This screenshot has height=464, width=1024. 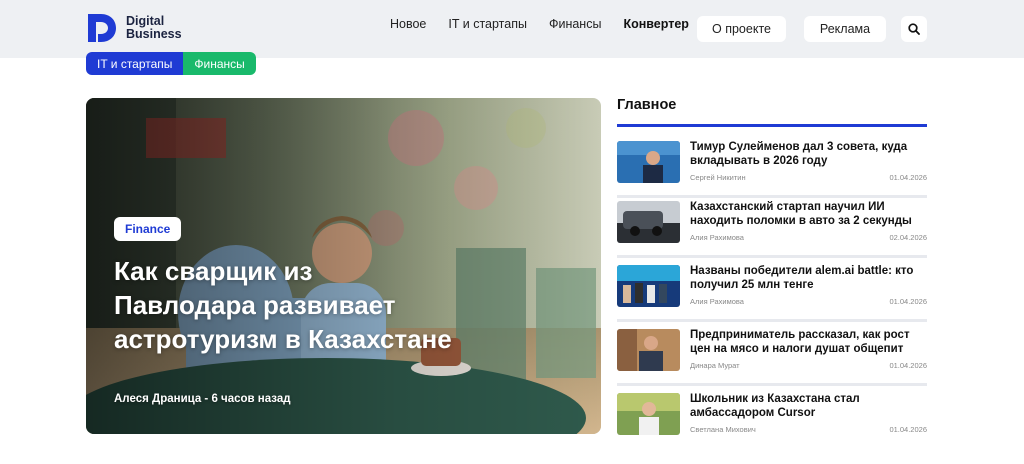 I want to click on search-button, so click(x=914, y=29).